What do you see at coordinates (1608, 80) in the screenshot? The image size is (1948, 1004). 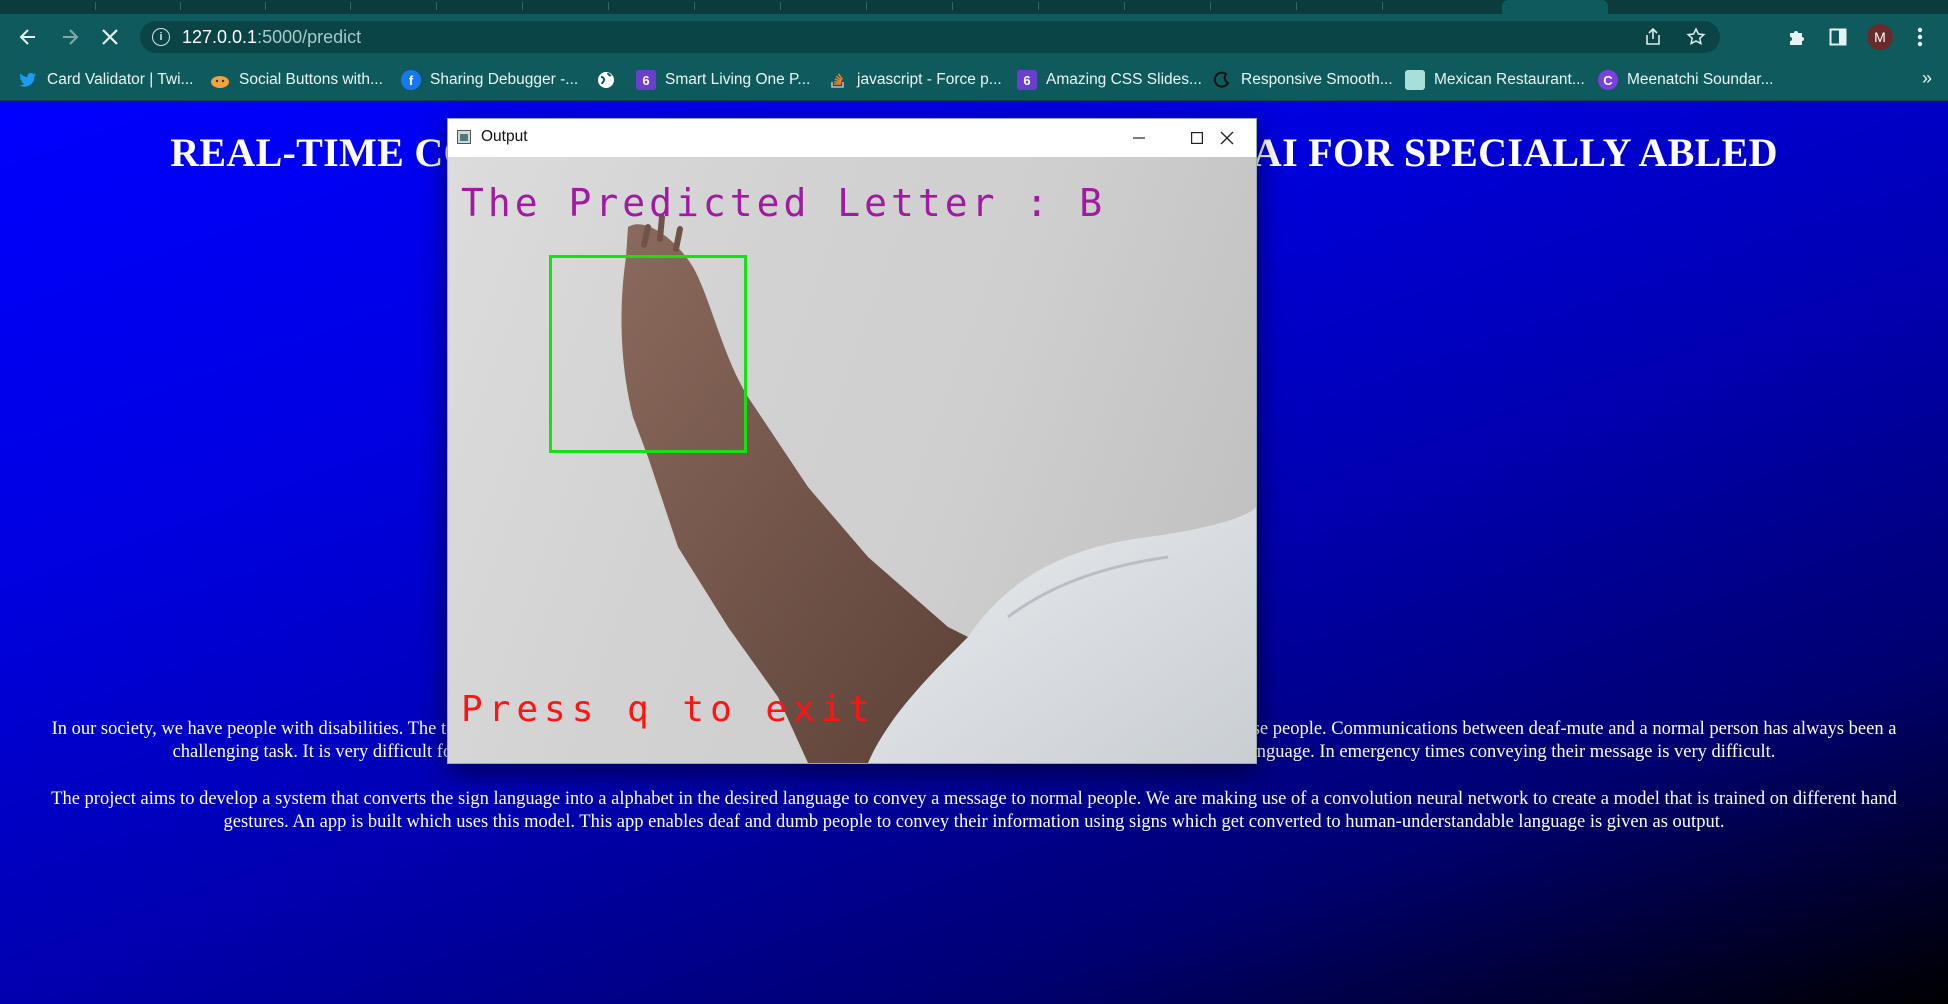 I see `canva-icon: C` at bounding box center [1608, 80].